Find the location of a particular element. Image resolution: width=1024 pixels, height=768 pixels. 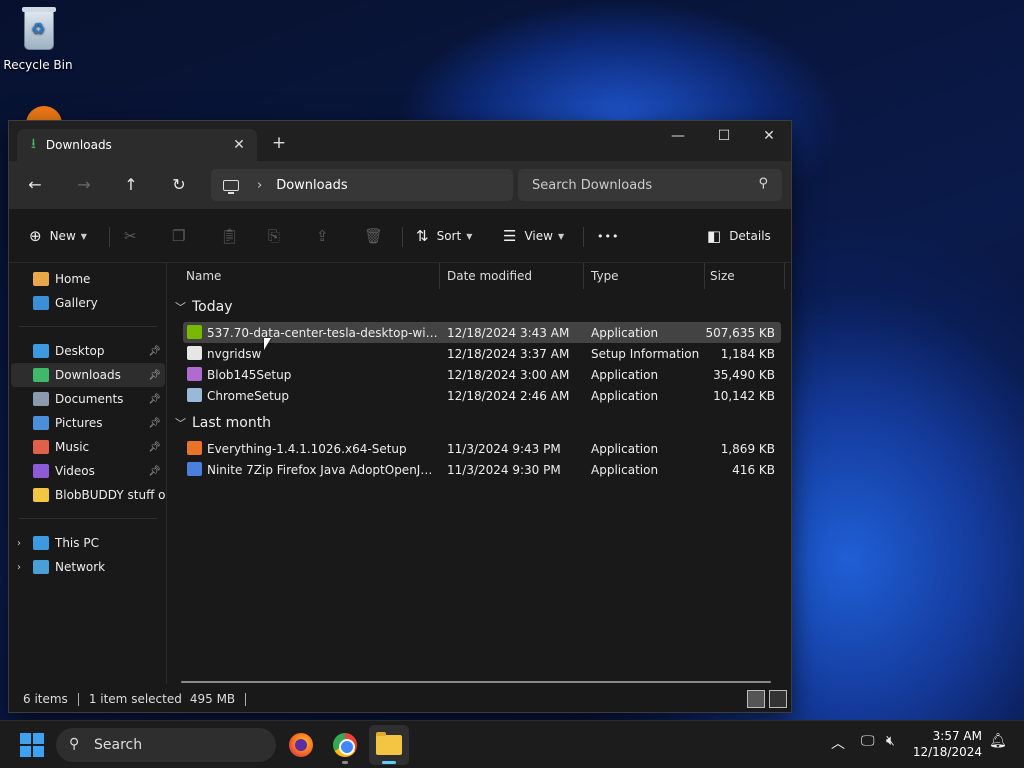

chevron-down-icon: ▼ is located at coordinates (83, 236).